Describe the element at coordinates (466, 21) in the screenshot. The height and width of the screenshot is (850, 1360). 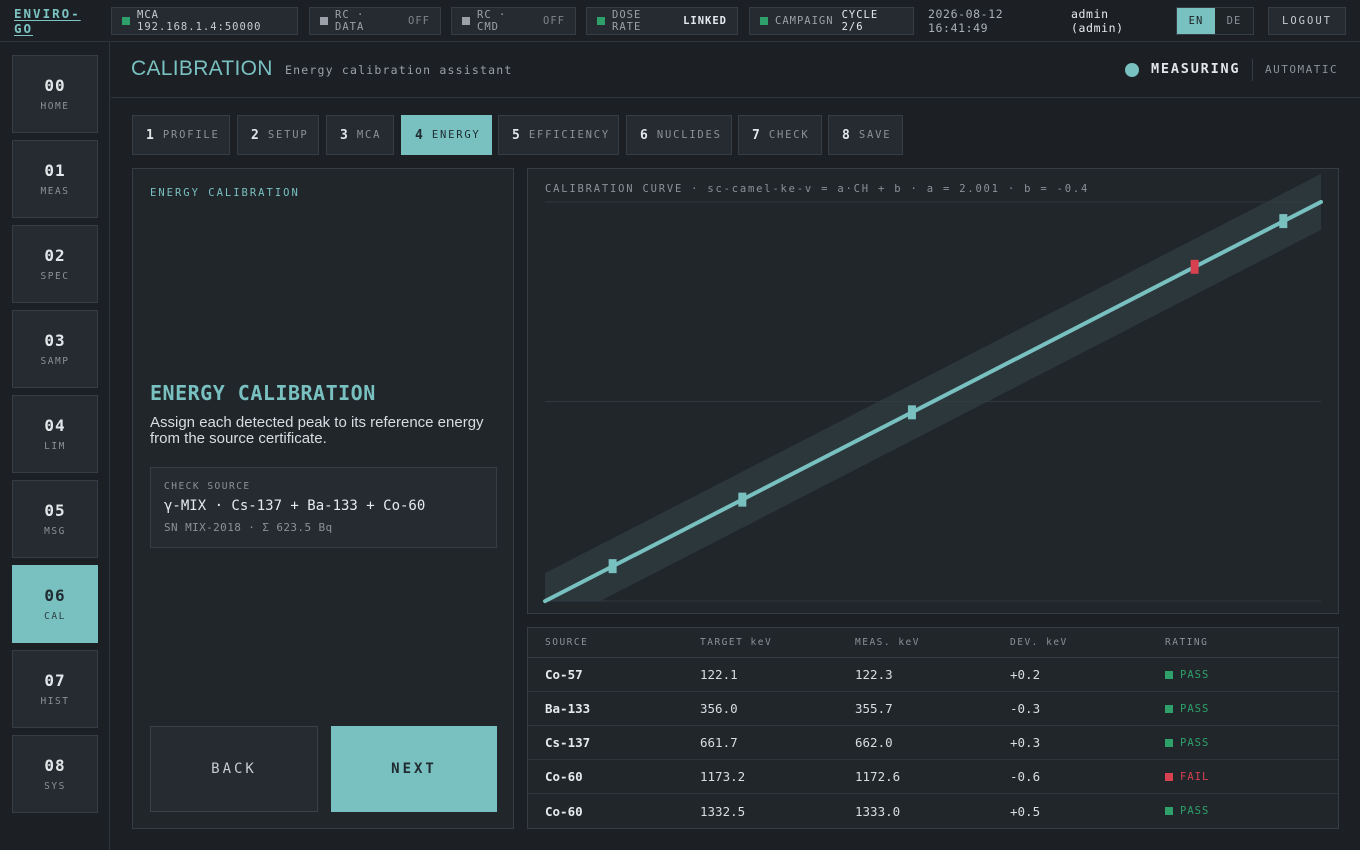
I see `rc-cmd-indicator` at that location.